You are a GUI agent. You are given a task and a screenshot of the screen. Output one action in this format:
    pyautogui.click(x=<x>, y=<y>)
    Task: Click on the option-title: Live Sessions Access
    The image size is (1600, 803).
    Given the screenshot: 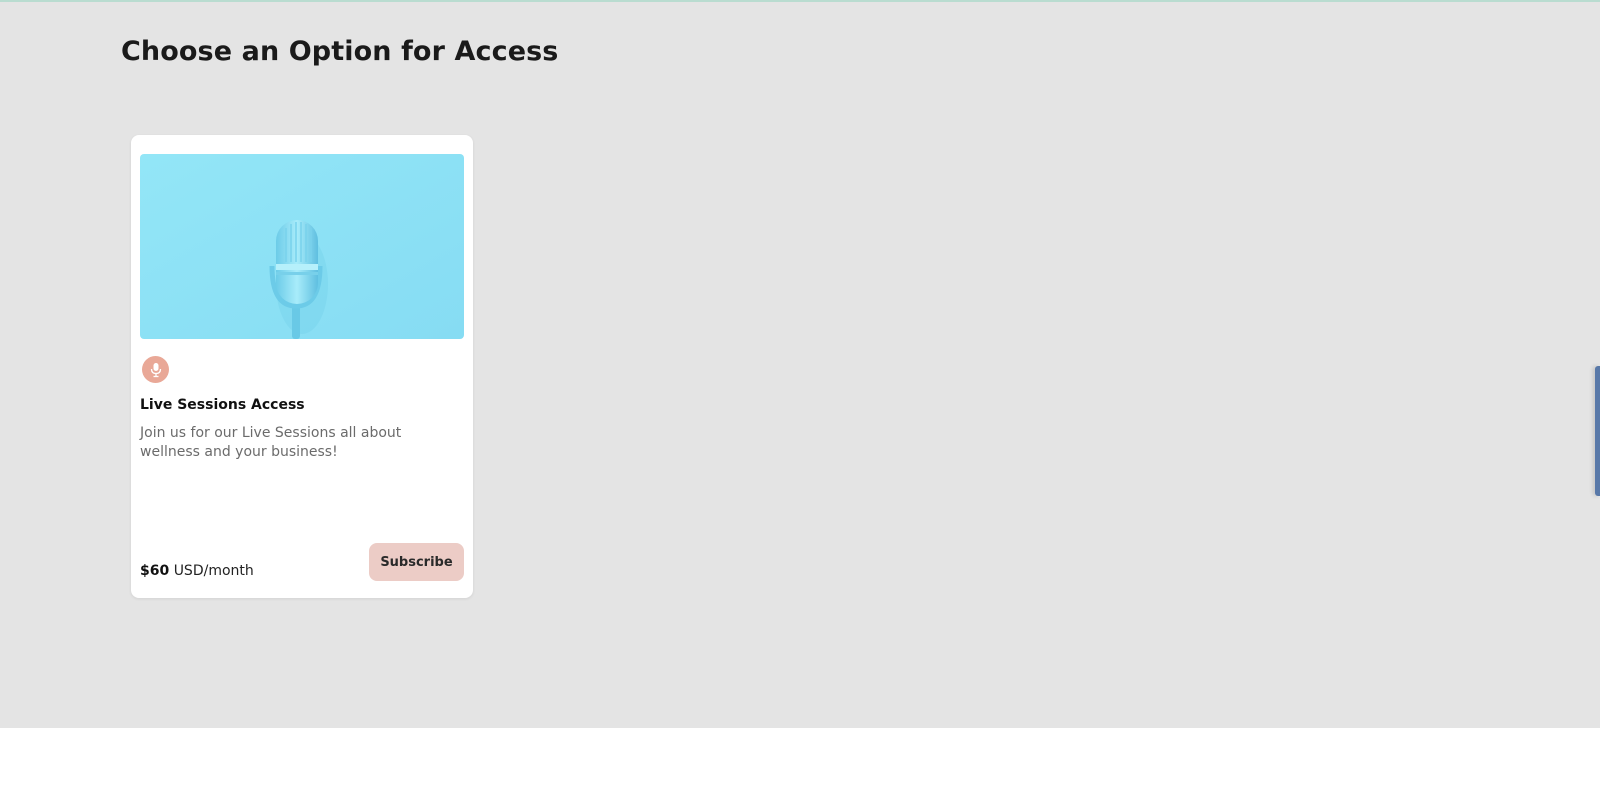 What is the action you would take?
    pyautogui.click(x=222, y=405)
    